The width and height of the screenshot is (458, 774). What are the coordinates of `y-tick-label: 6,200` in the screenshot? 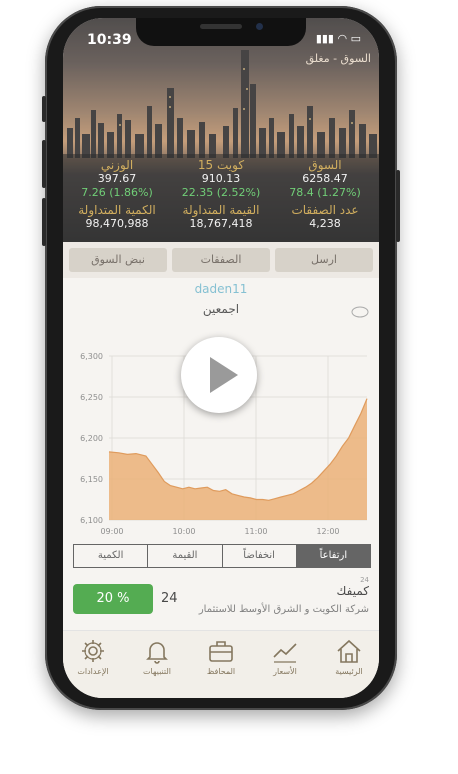 It's located at (91, 438).